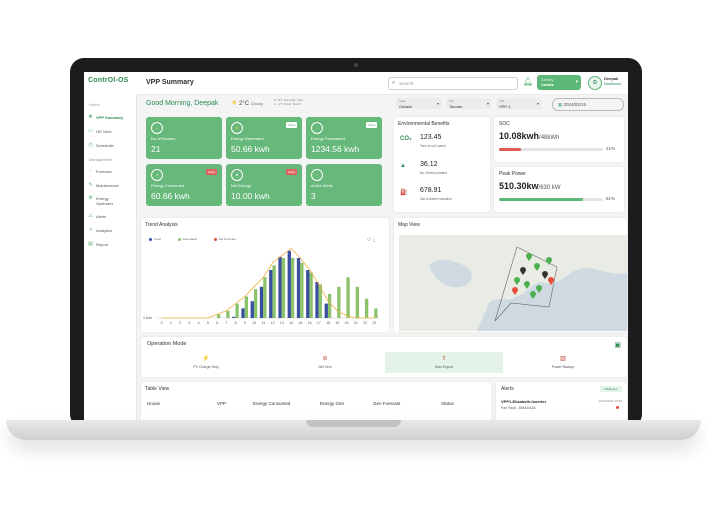 This screenshot has height=522, width=707. Describe the element at coordinates (162, 323) in the screenshot. I see `x-tick-0: 0` at that location.